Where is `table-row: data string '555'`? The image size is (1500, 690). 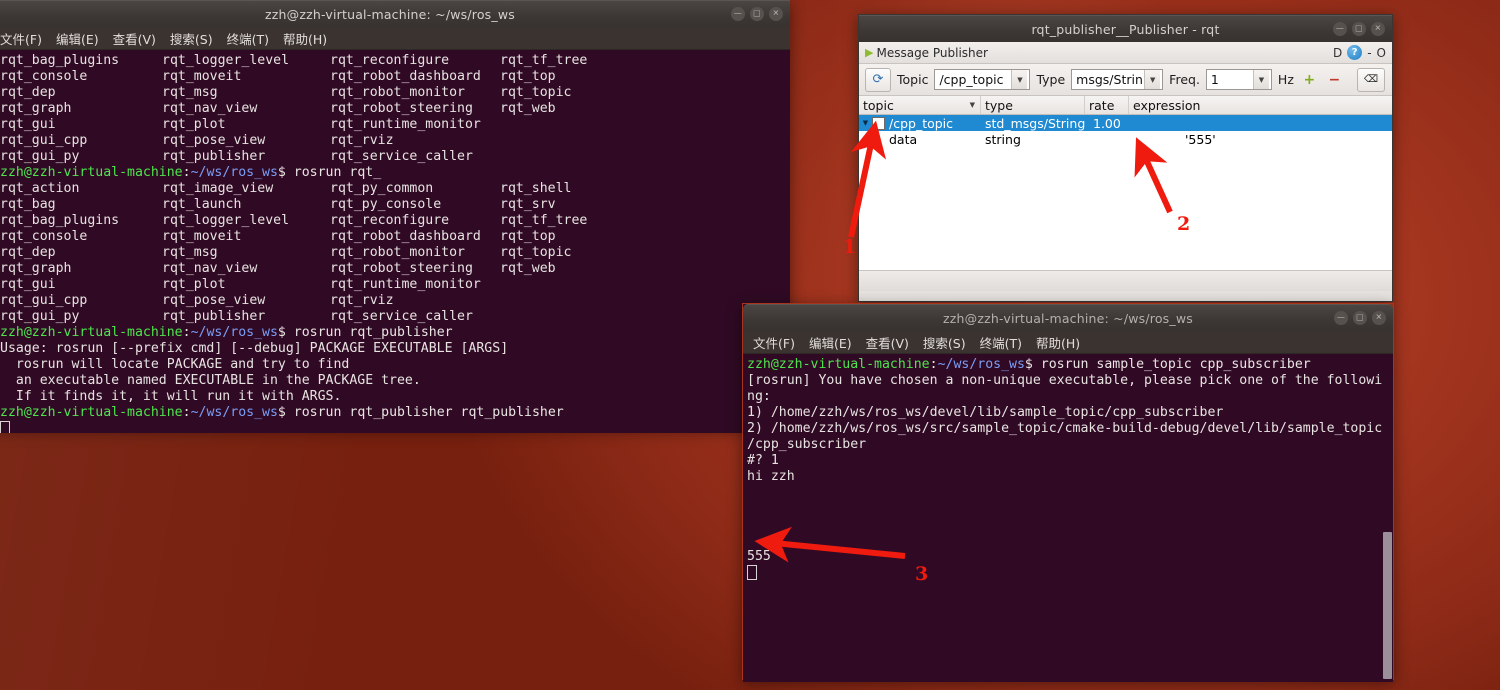
table-row: data string '555' is located at coordinates (1125, 139).